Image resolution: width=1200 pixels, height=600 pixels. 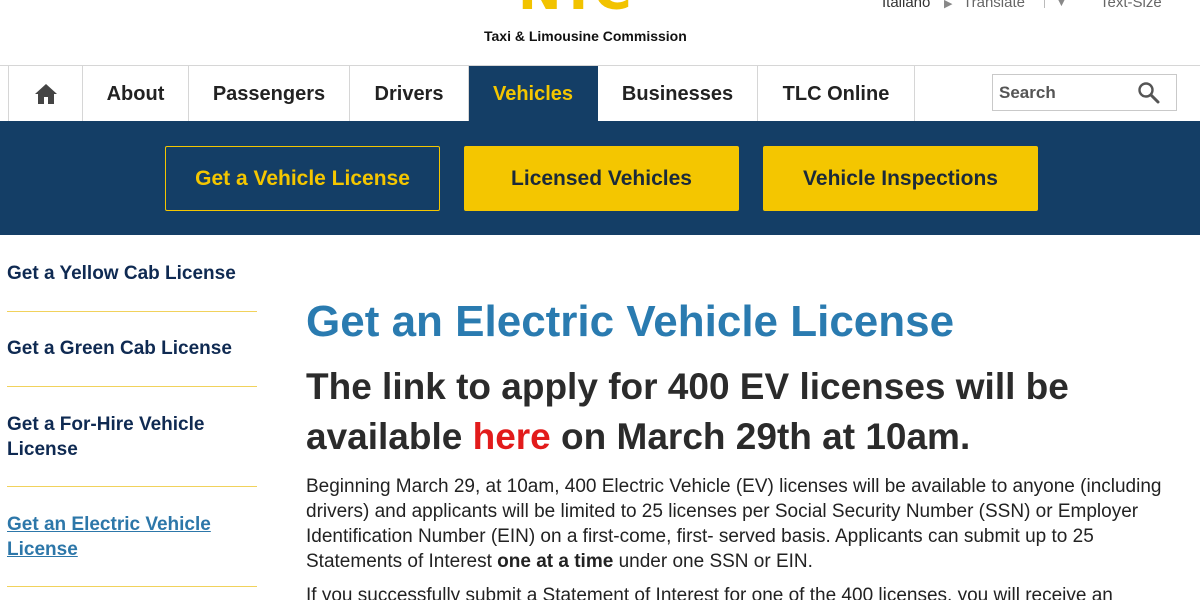 What do you see at coordinates (678, 94) in the screenshot?
I see `nav-businesses: Businesses` at bounding box center [678, 94].